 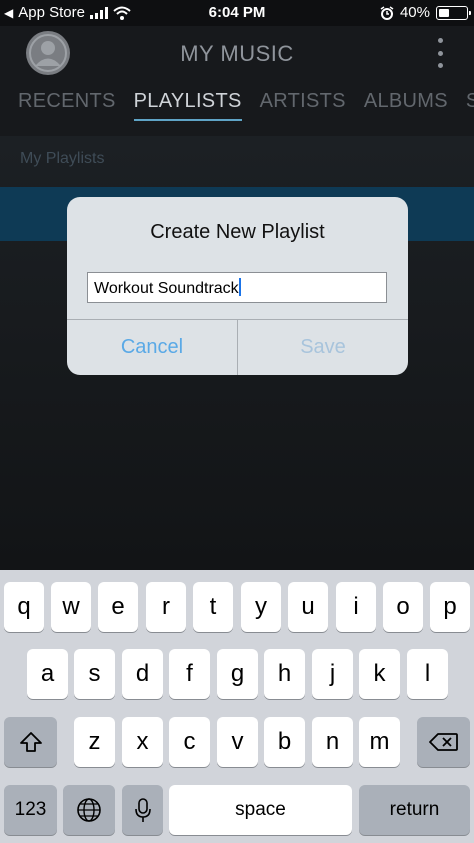 I want to click on key-d: d, so click(x=142, y=674).